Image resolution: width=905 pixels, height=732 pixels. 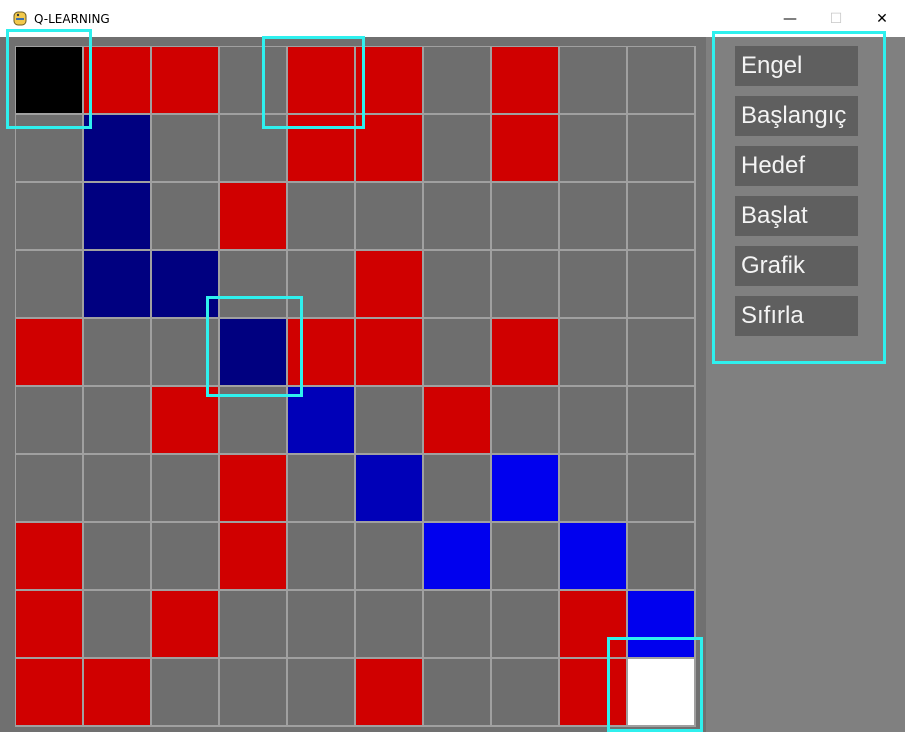 What do you see at coordinates (796, 166) in the screenshot?
I see `goal-button: Hedef` at bounding box center [796, 166].